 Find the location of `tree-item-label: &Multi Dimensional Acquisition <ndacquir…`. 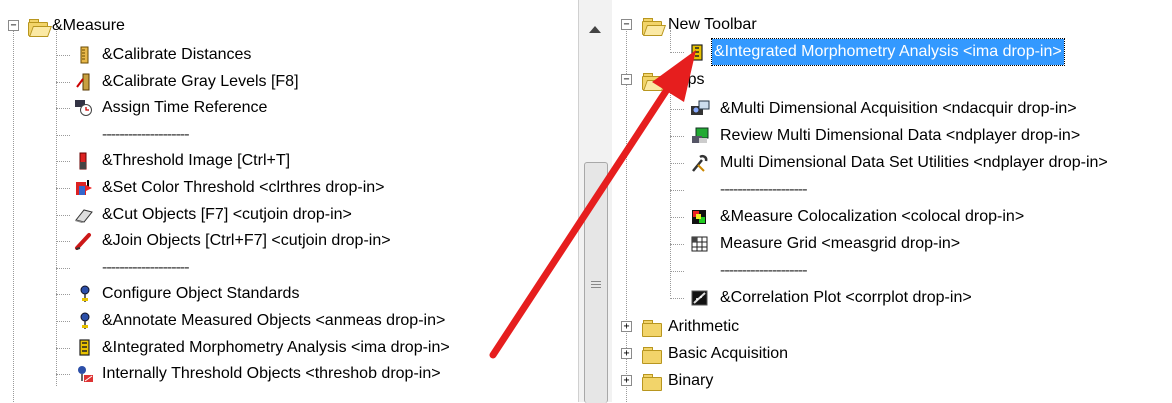

tree-item-label: &Multi Dimensional Acquisition <ndacquir… is located at coordinates (898, 108).